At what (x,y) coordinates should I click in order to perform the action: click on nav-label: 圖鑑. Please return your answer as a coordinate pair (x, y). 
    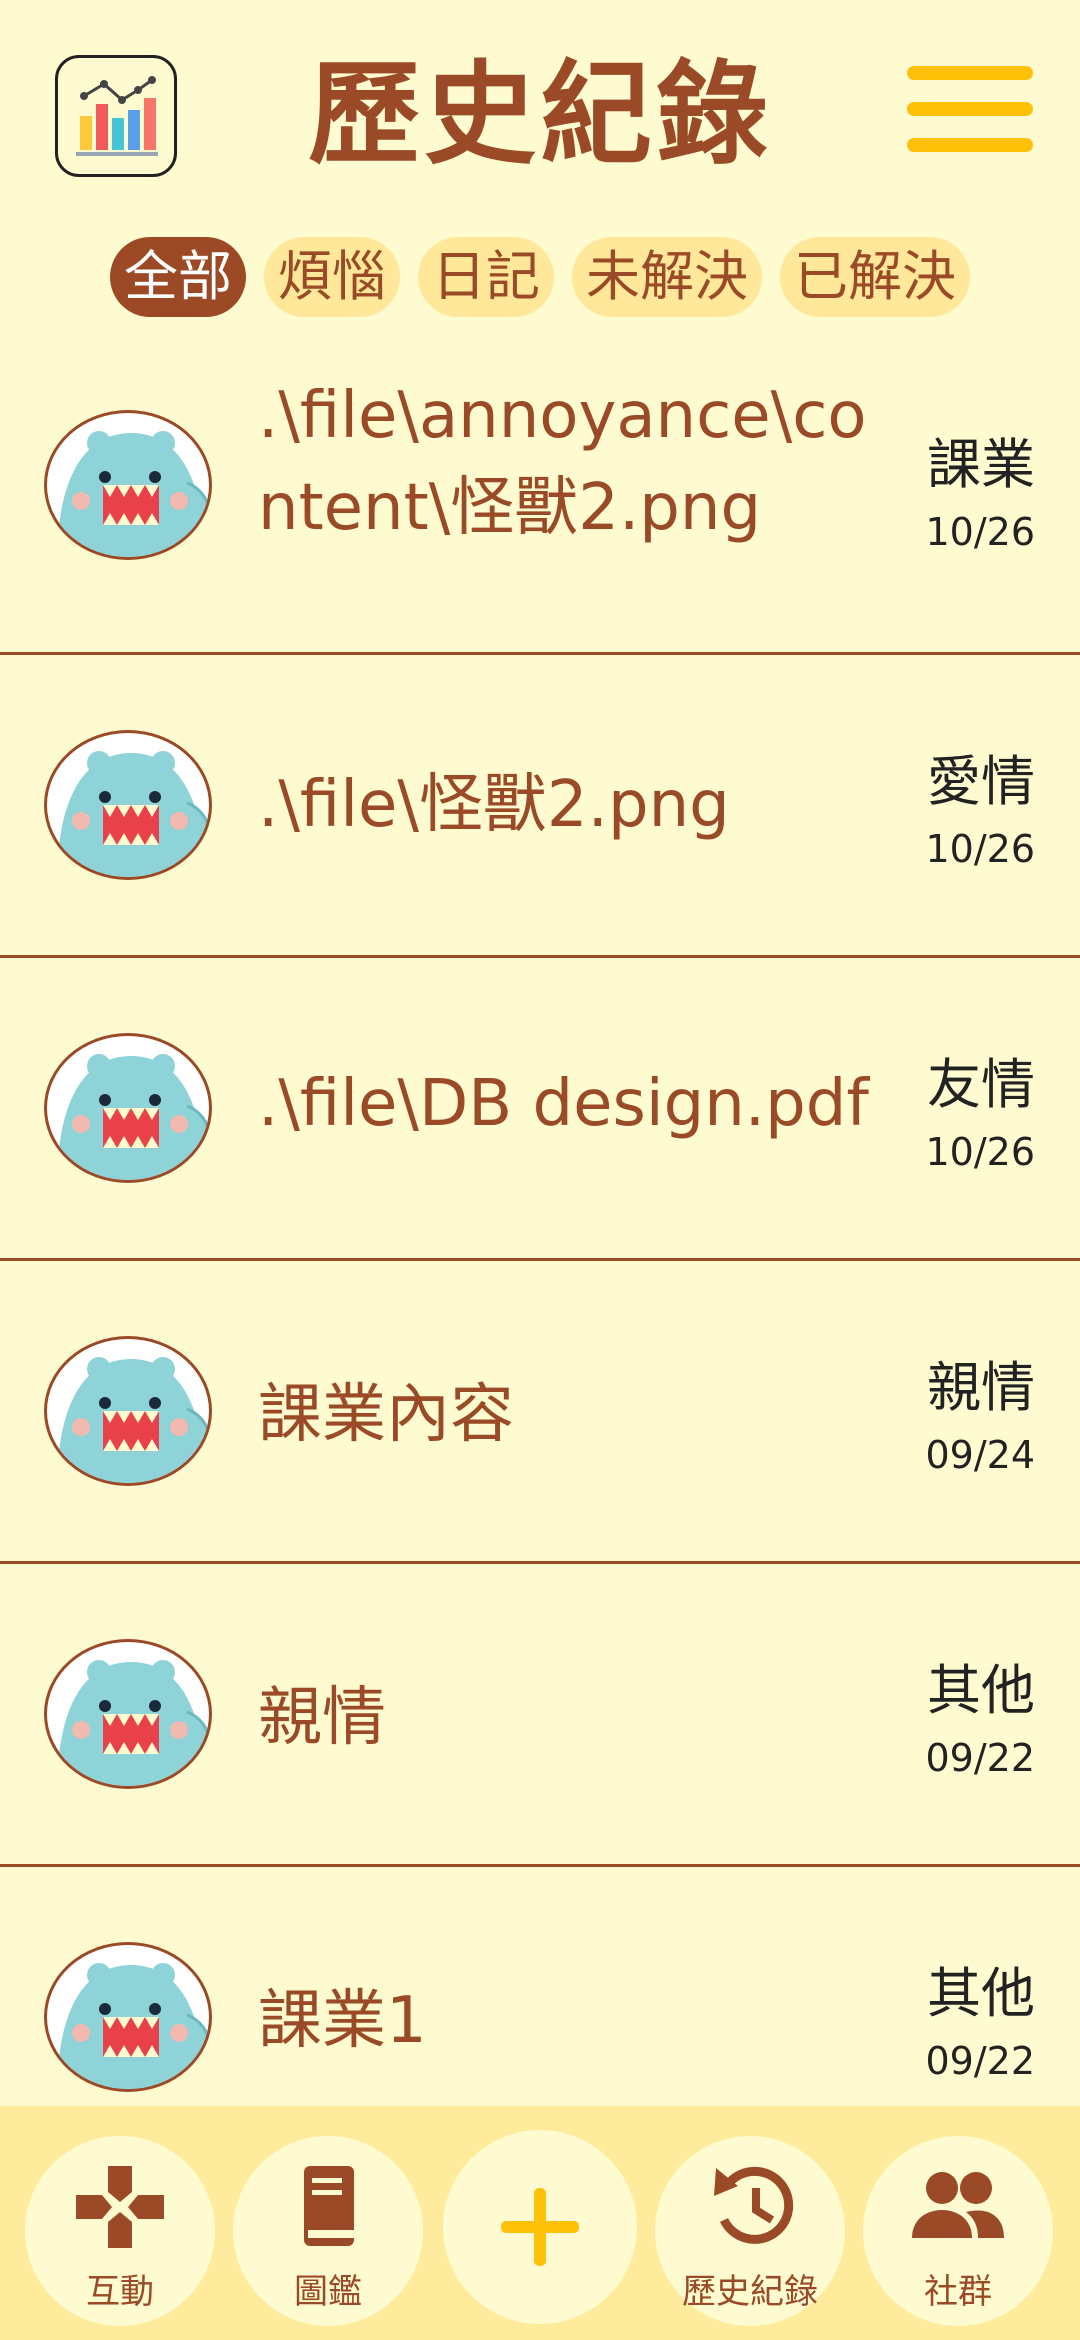
    Looking at the image, I should click on (328, 2292).